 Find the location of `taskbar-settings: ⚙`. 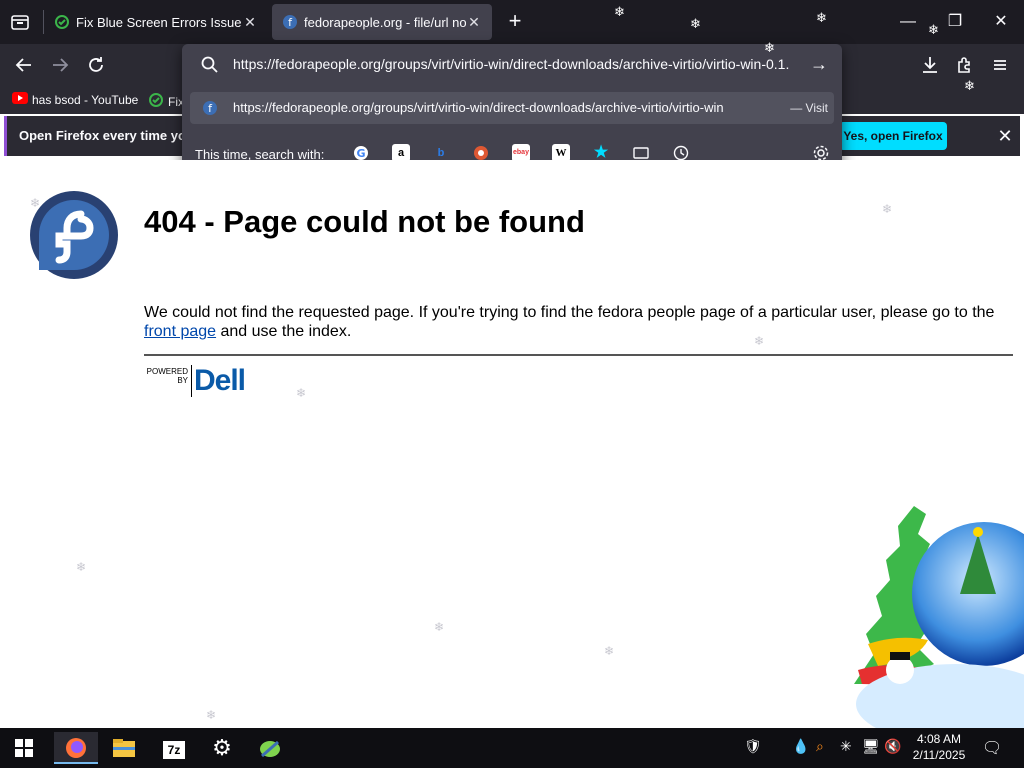

taskbar-settings: ⚙ is located at coordinates (222, 748).